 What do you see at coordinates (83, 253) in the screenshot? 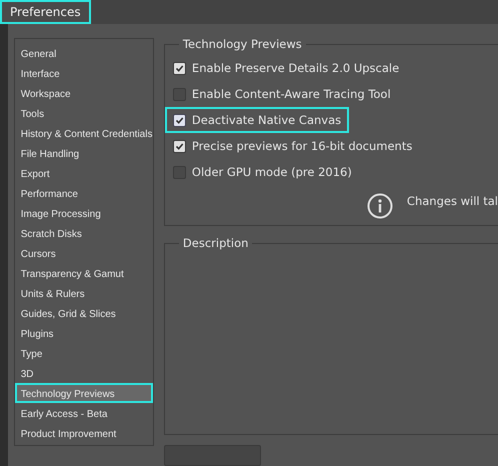
I see `sidebar-item: Cursors` at bounding box center [83, 253].